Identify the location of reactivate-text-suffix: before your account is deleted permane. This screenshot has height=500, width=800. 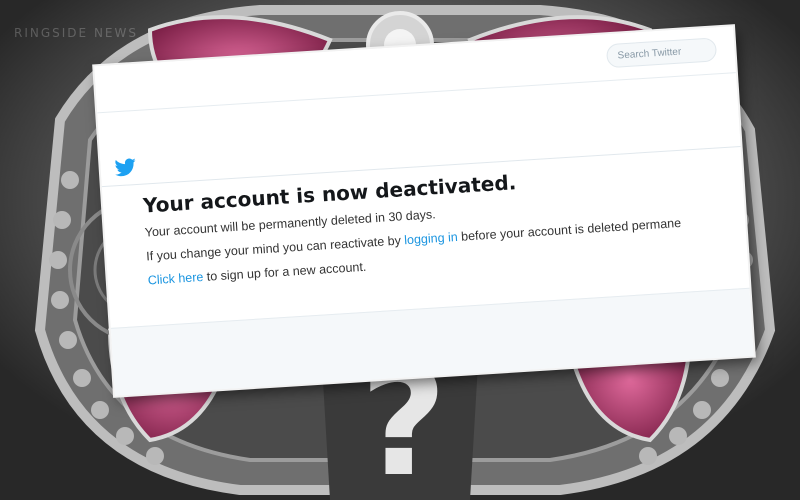
(569, 229).